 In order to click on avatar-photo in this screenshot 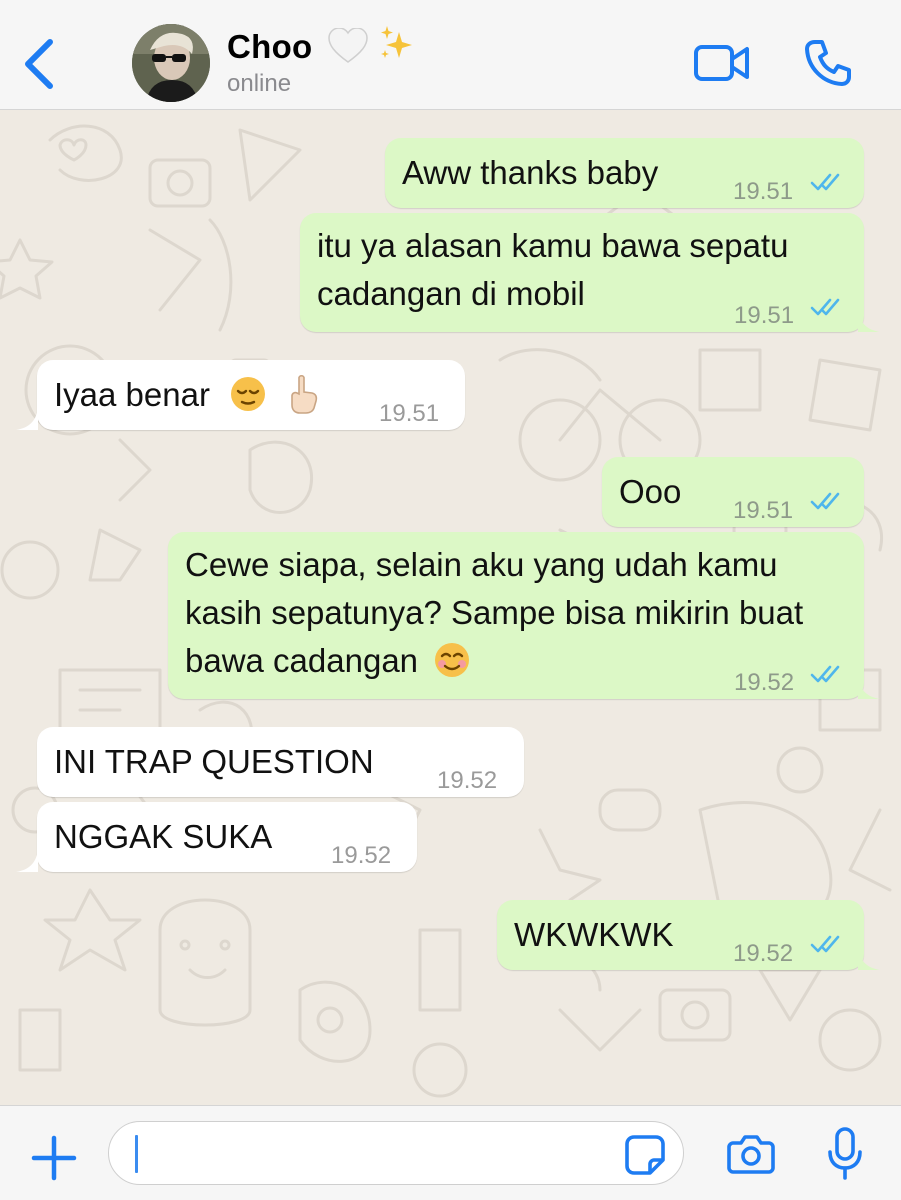, I will do `click(171, 63)`.